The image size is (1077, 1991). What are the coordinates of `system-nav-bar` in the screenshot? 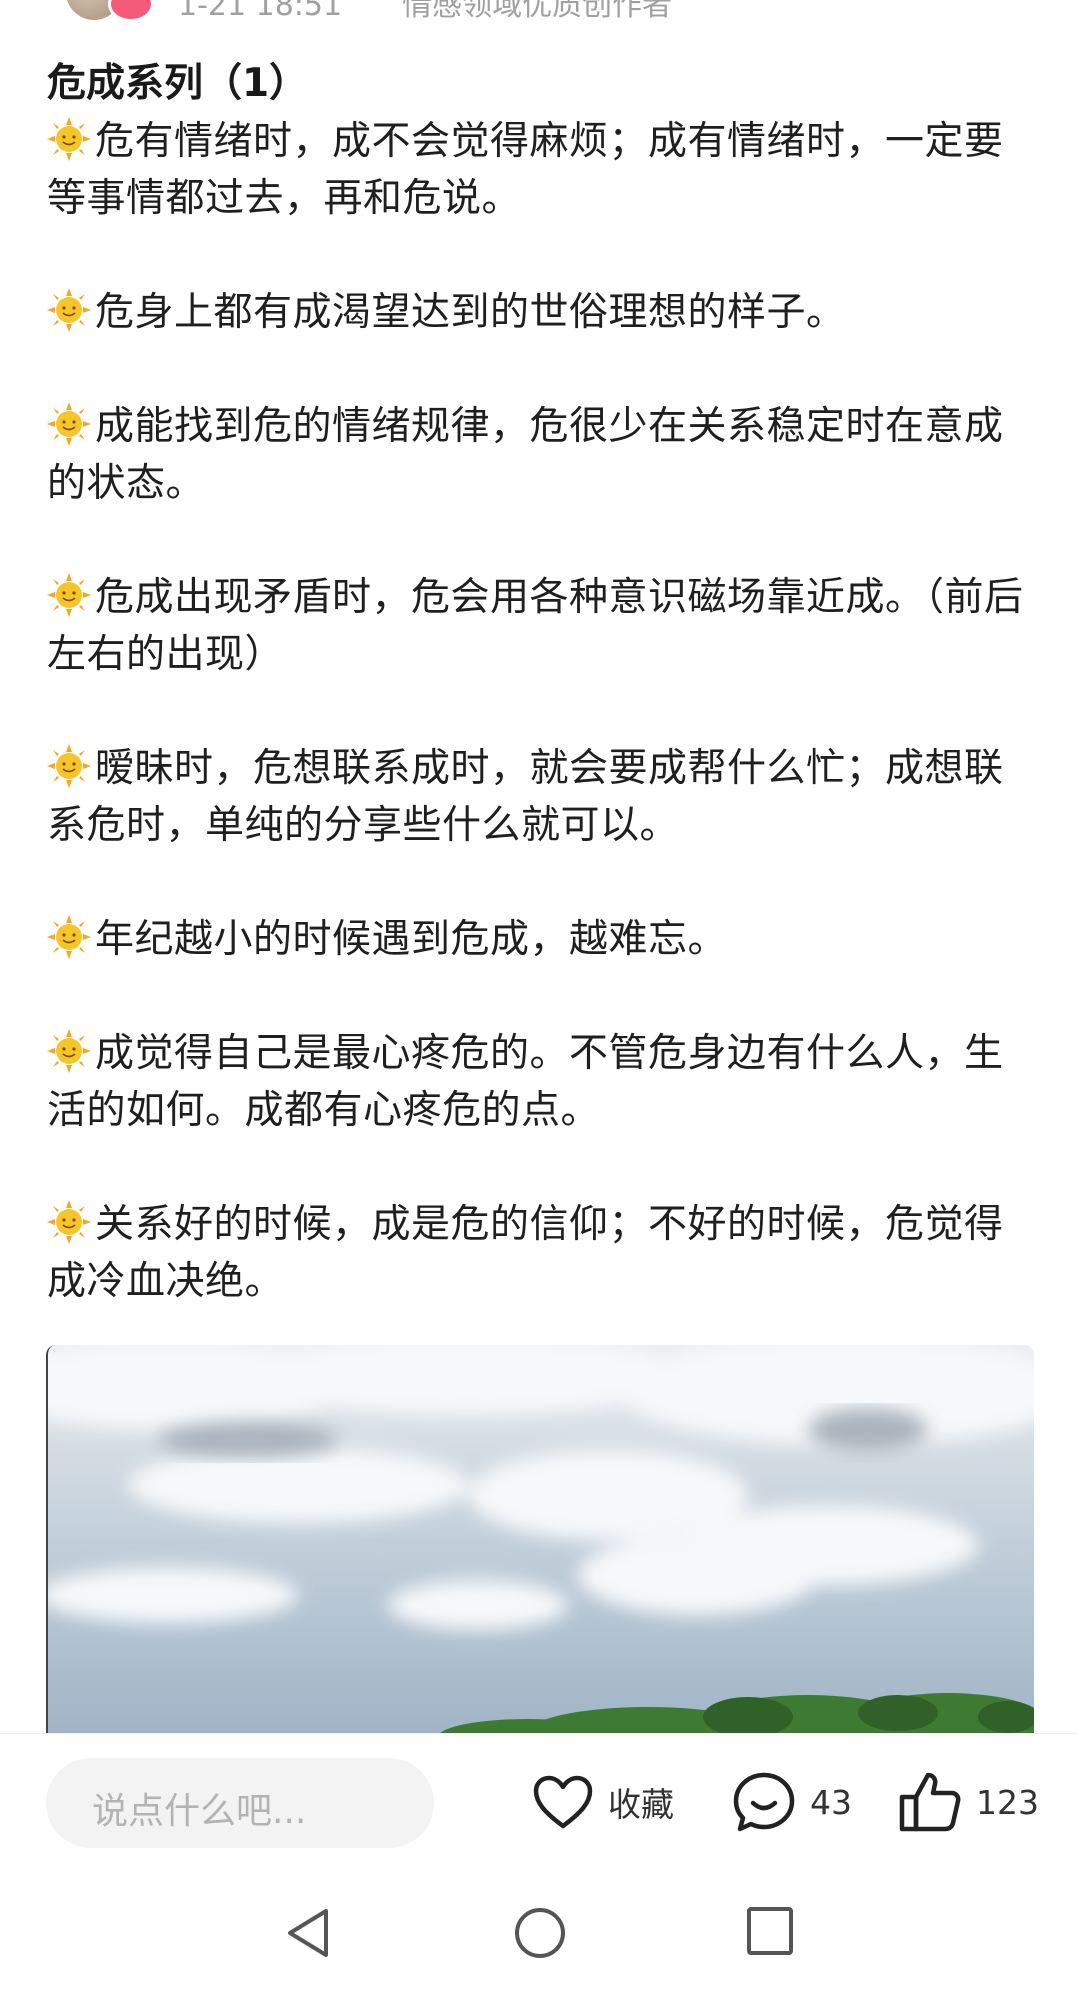 It's located at (538, 1930).